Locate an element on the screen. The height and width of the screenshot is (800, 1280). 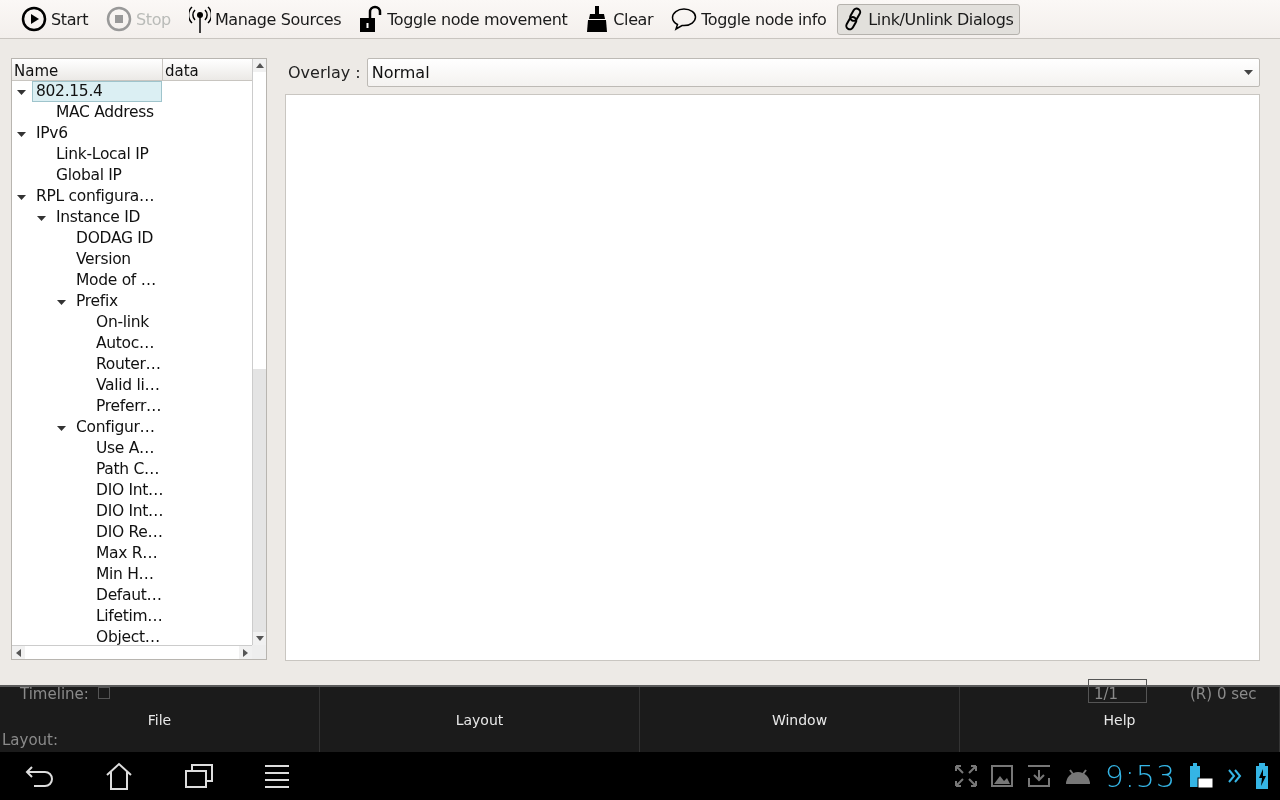
tree-item: Link-Local IP is located at coordinates (102, 154).